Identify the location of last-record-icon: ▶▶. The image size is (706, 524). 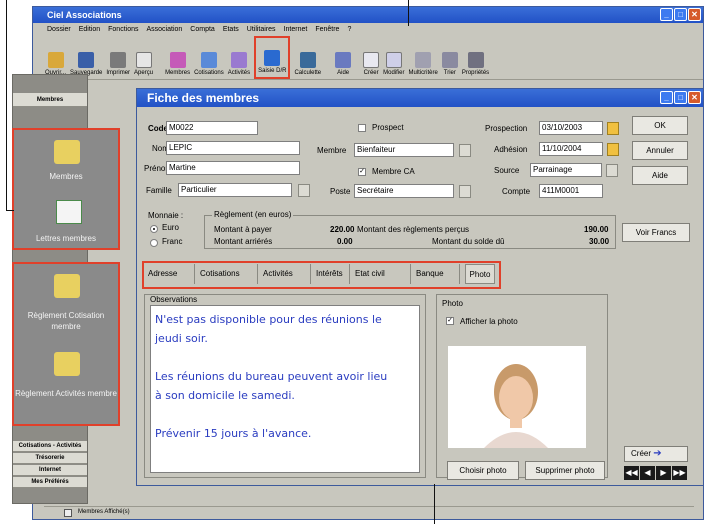
(679, 473).